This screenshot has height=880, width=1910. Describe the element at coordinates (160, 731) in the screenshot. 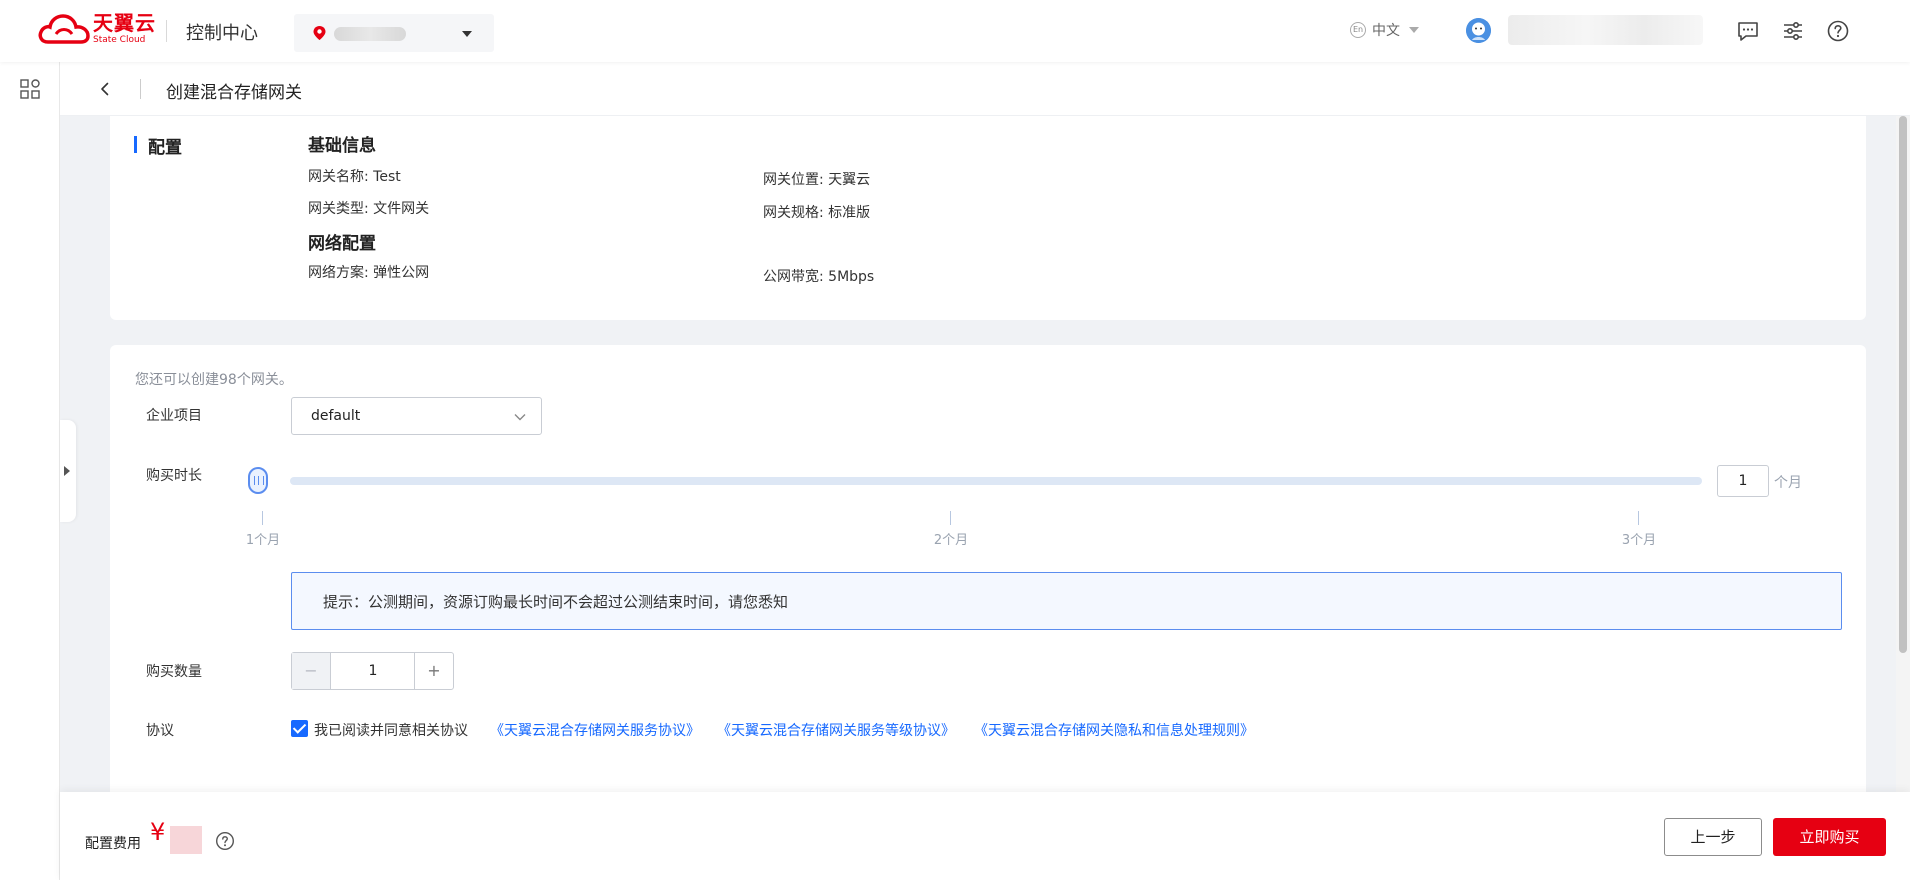

I see `agreement-label: 协议` at that location.